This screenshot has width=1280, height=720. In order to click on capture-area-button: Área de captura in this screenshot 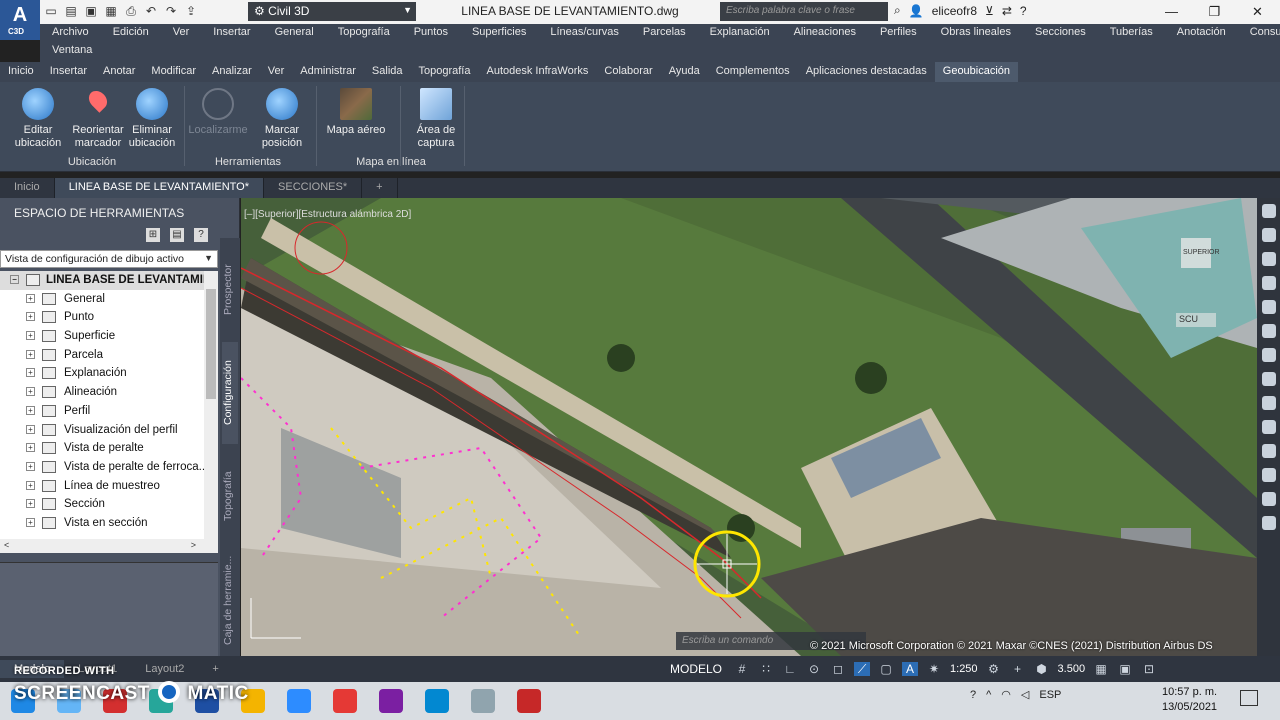, I will do `click(436, 119)`.